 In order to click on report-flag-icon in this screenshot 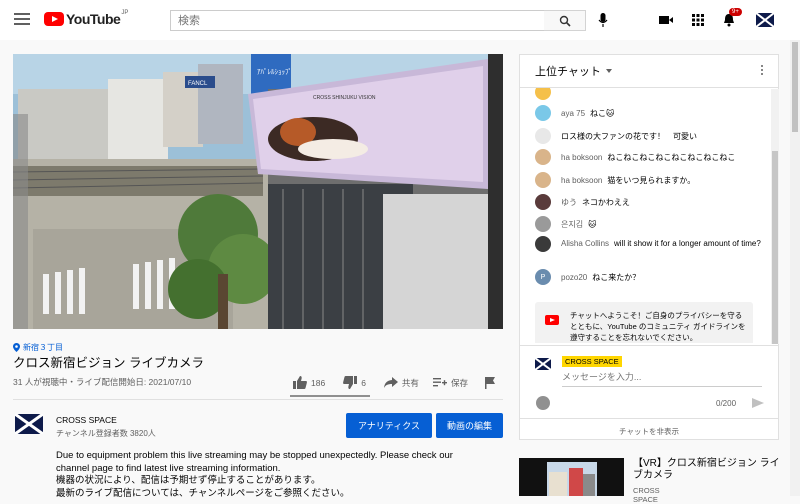, I will do `click(490, 382)`.